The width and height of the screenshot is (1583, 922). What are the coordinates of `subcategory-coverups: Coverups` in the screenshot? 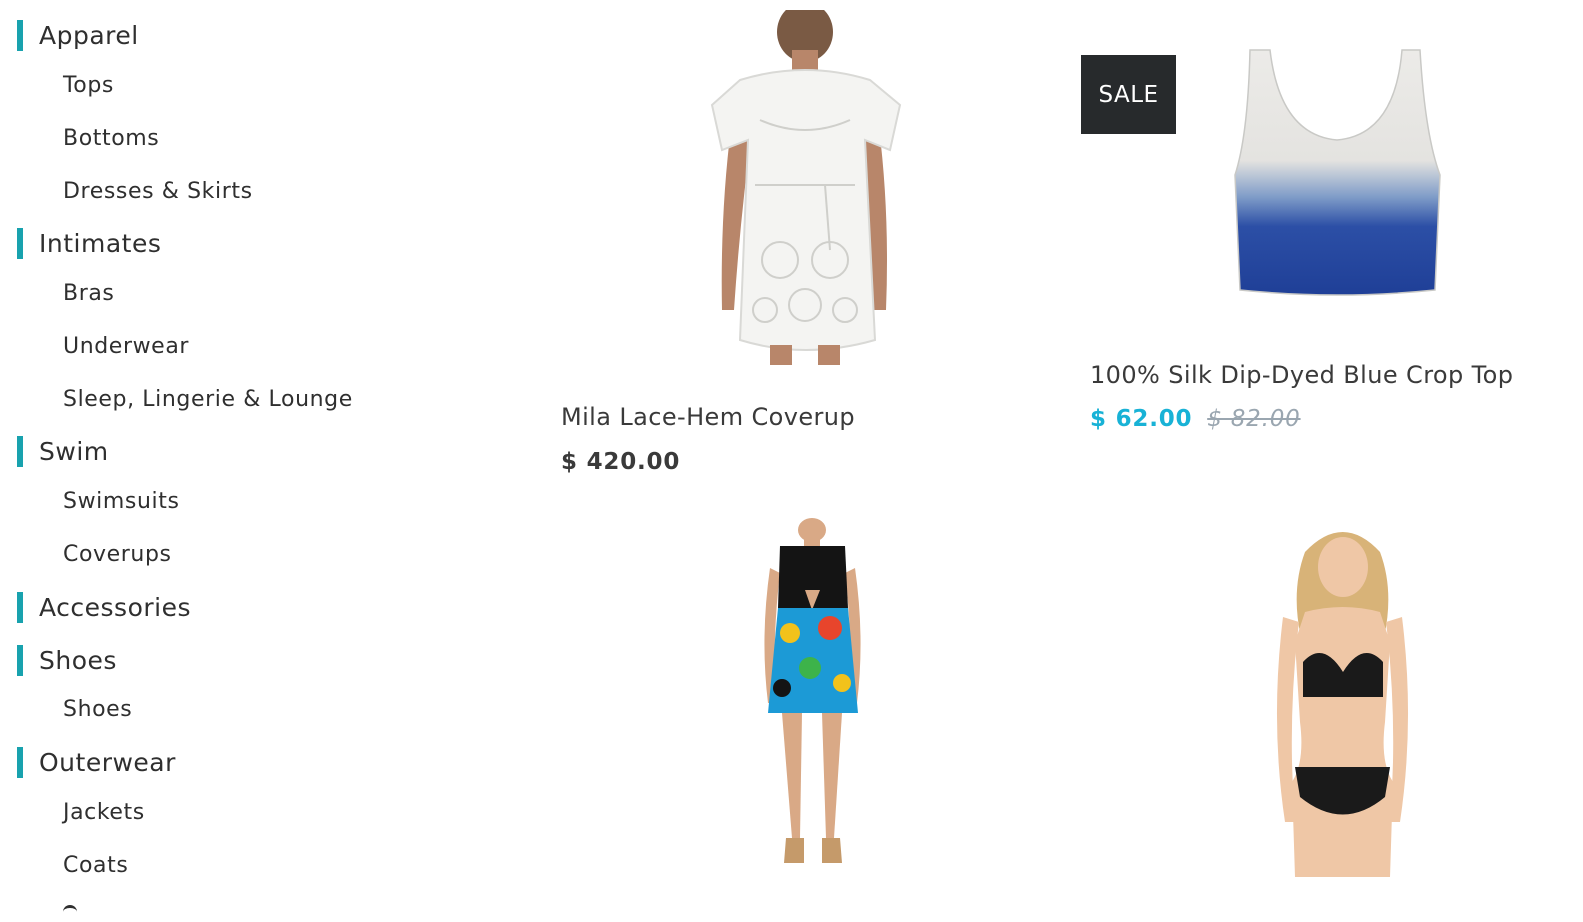 It's located at (117, 555).